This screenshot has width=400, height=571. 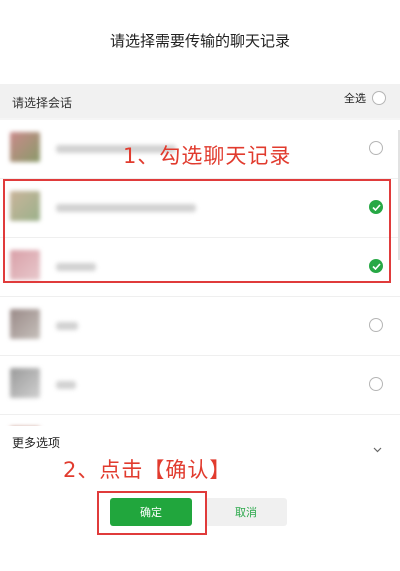 I want to click on select-all-checkbox, so click(x=379, y=98).